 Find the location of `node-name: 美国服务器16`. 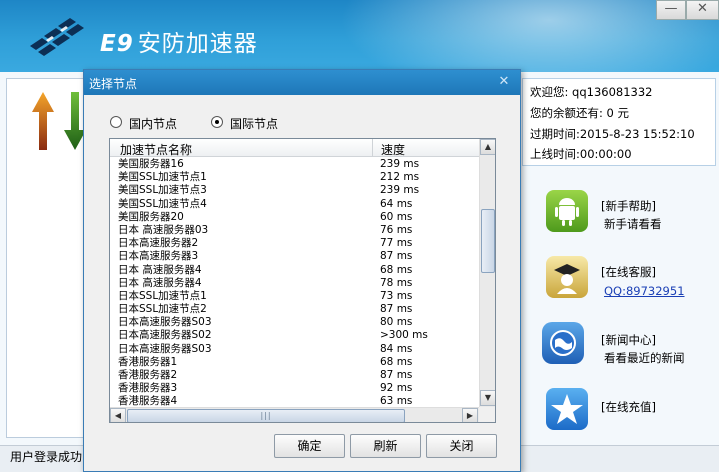

node-name: 美国服务器16 is located at coordinates (151, 164).